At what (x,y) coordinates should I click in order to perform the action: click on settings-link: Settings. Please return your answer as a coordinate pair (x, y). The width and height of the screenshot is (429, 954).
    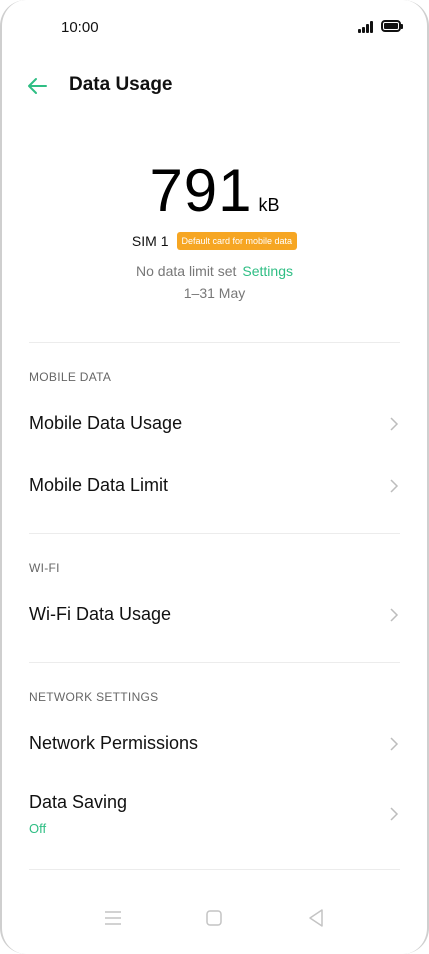
    Looking at the image, I should click on (267, 271).